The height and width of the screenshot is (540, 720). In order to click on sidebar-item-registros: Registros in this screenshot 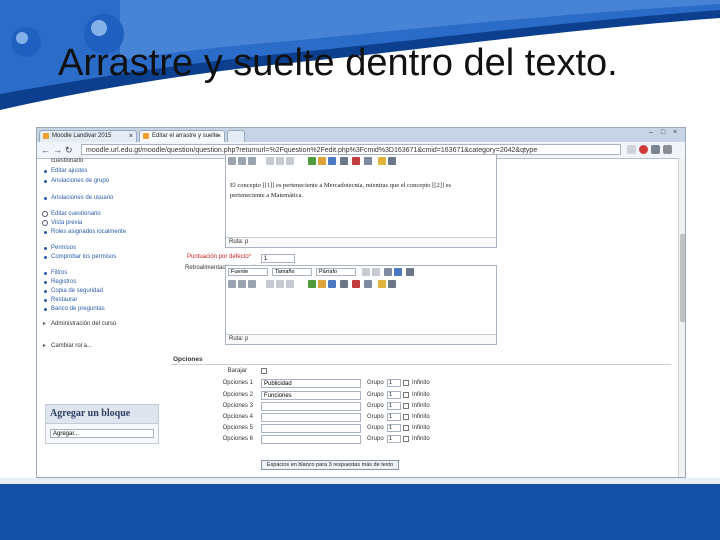, I will do `click(95, 282)`.